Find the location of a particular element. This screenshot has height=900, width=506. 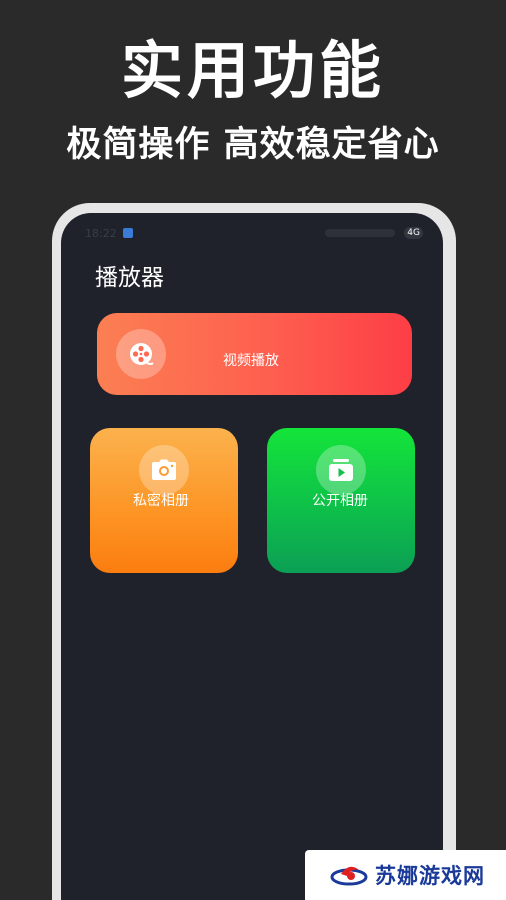

network-badge: 4G is located at coordinates (413, 233).